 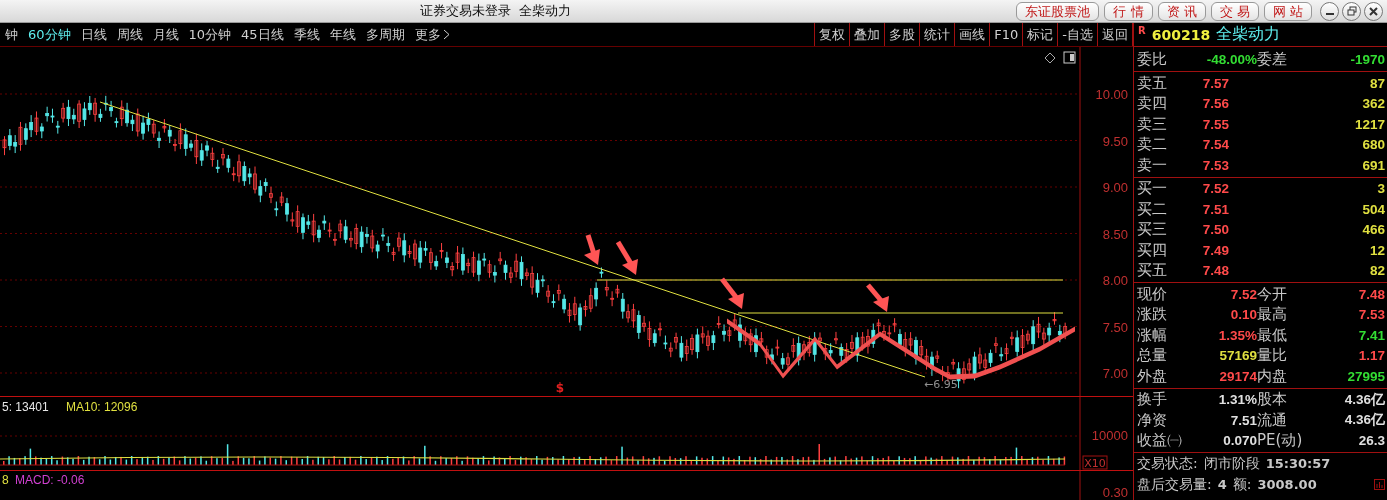 I want to click on order-level-label: 卖三, so click(x=1152, y=124).